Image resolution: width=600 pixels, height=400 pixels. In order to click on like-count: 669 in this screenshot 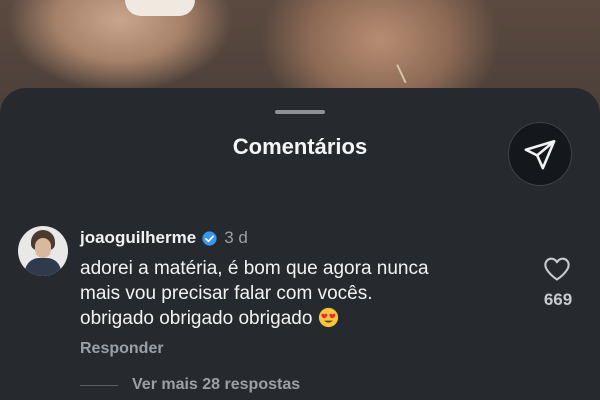, I will do `click(558, 299)`.